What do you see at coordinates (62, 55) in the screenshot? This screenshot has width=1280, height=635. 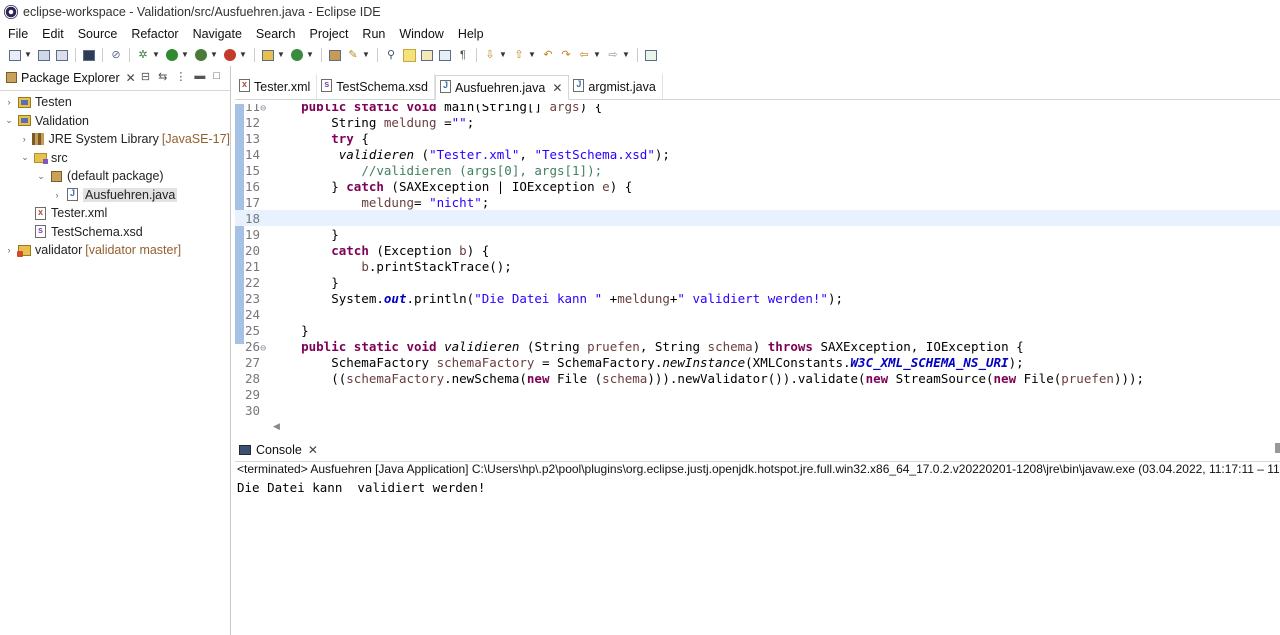 I see `save-all-icon` at bounding box center [62, 55].